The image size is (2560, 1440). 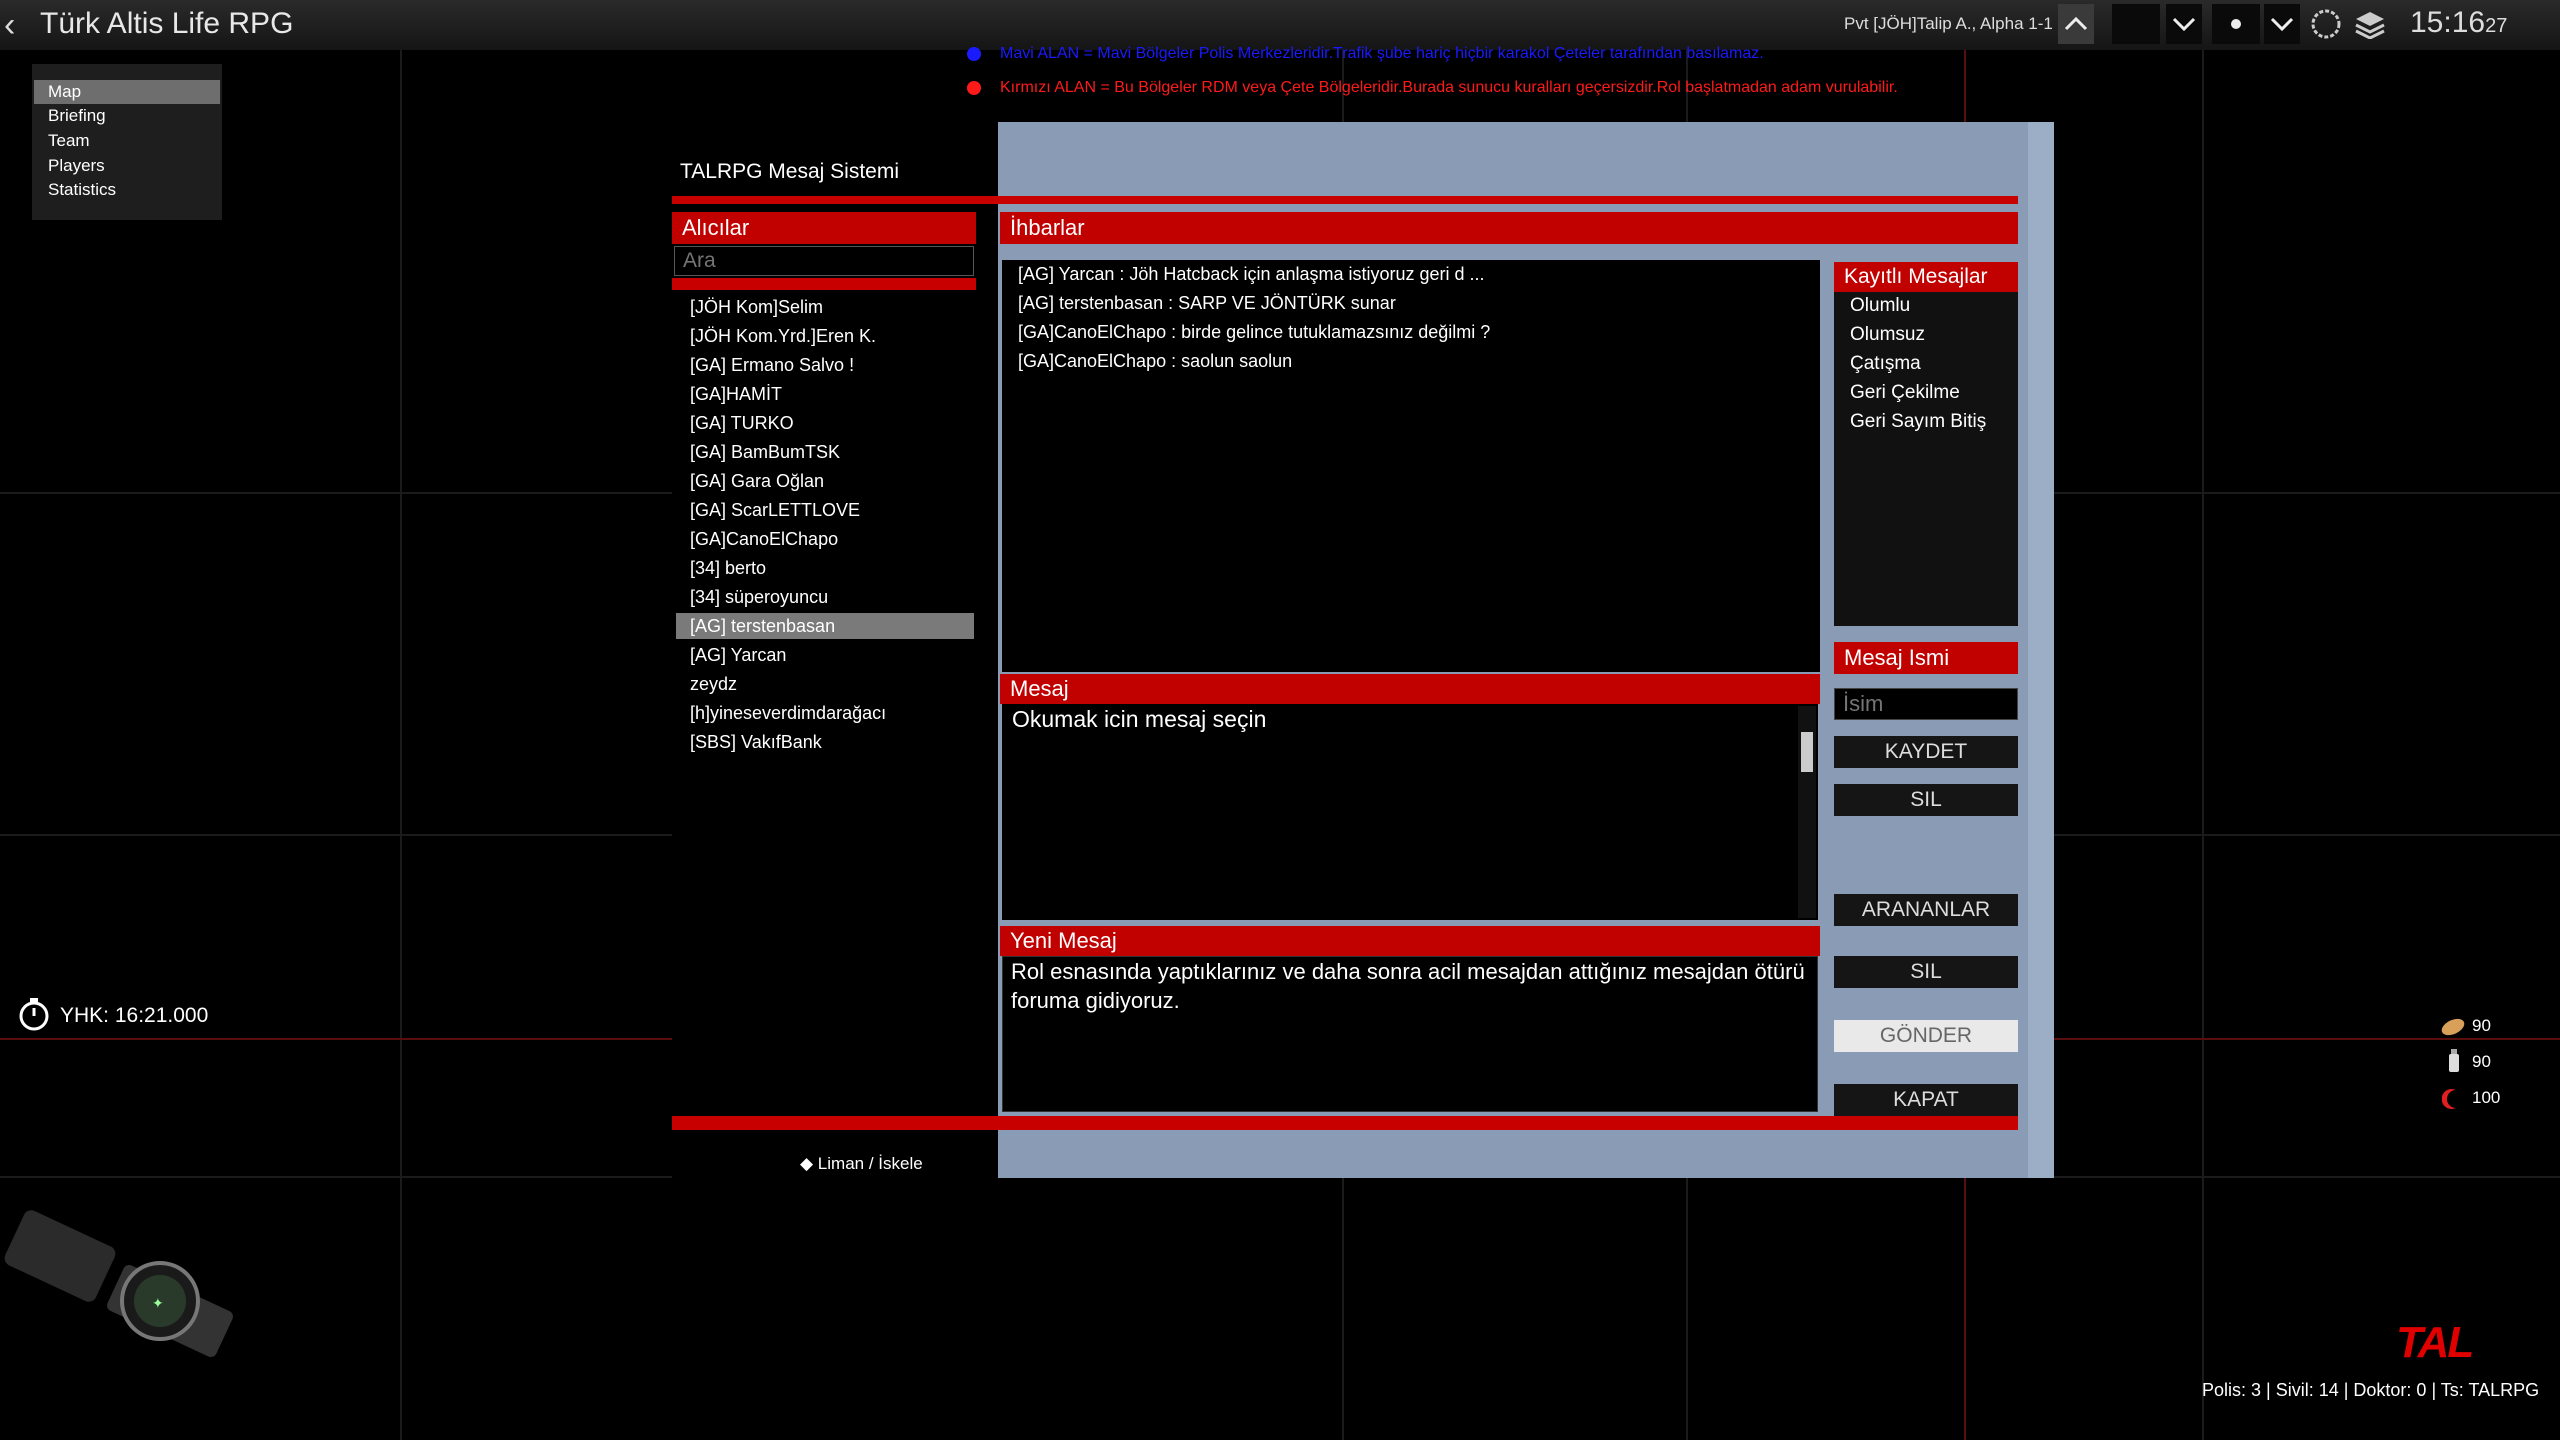 What do you see at coordinates (1887, 335) in the screenshot?
I see `saved-message-item: Olumsuz` at bounding box center [1887, 335].